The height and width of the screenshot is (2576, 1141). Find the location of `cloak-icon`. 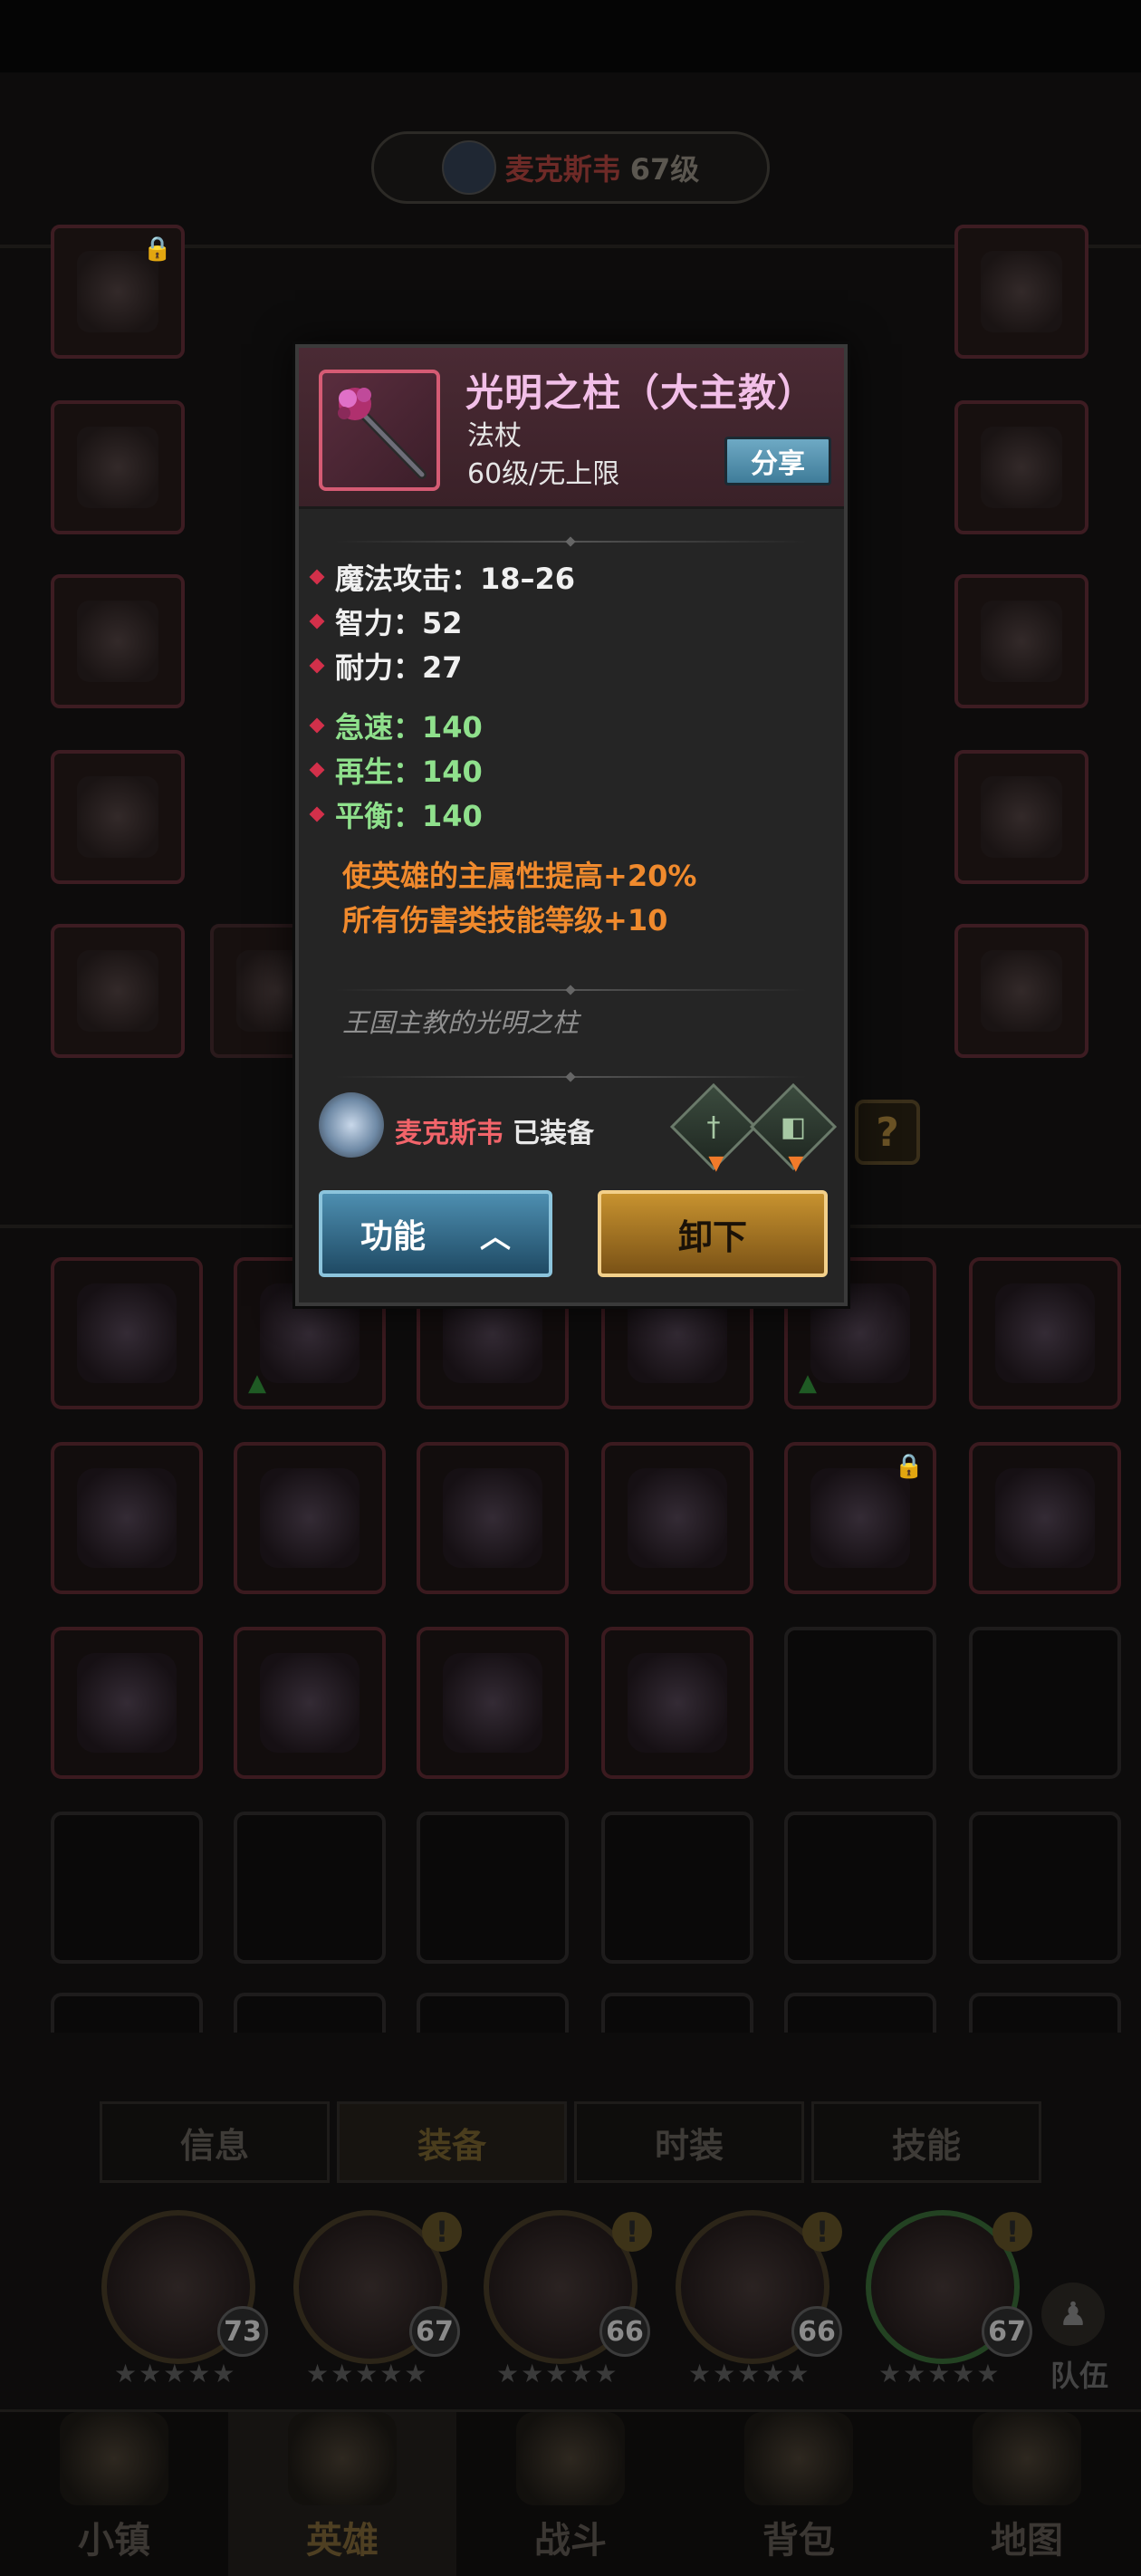

cloak-icon is located at coordinates (1022, 291).